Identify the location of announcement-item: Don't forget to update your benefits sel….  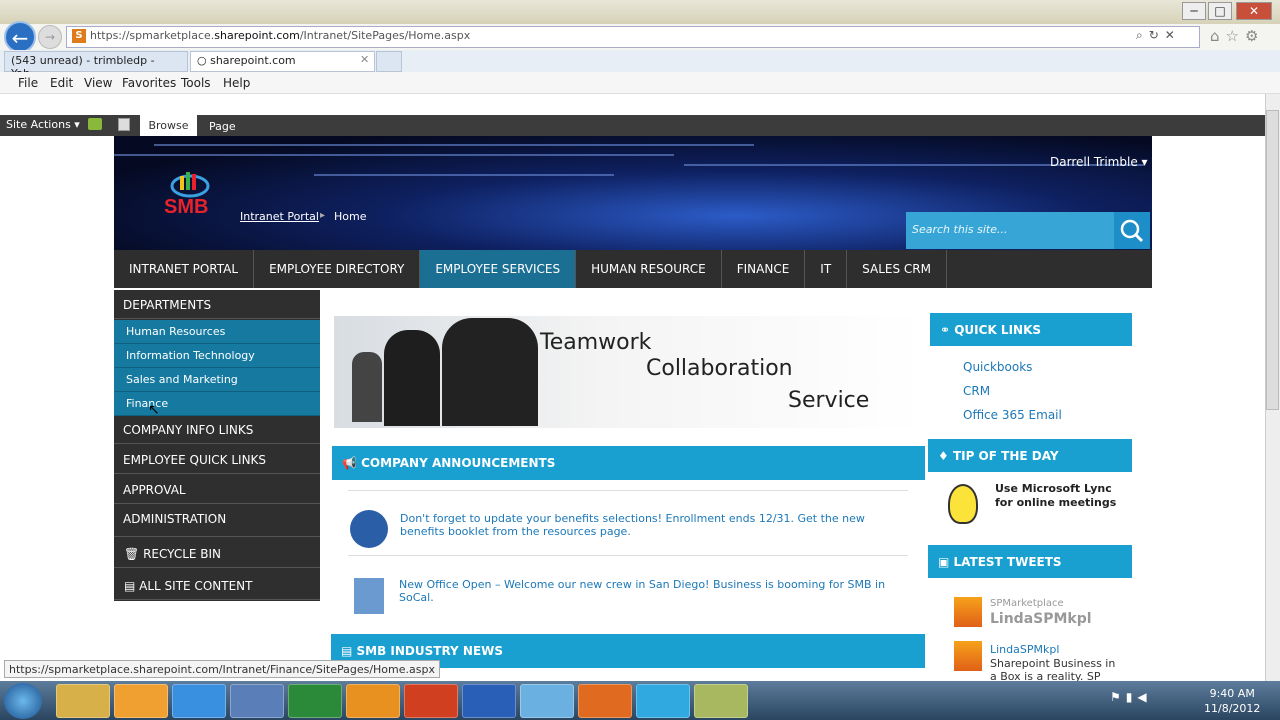
(640, 525).